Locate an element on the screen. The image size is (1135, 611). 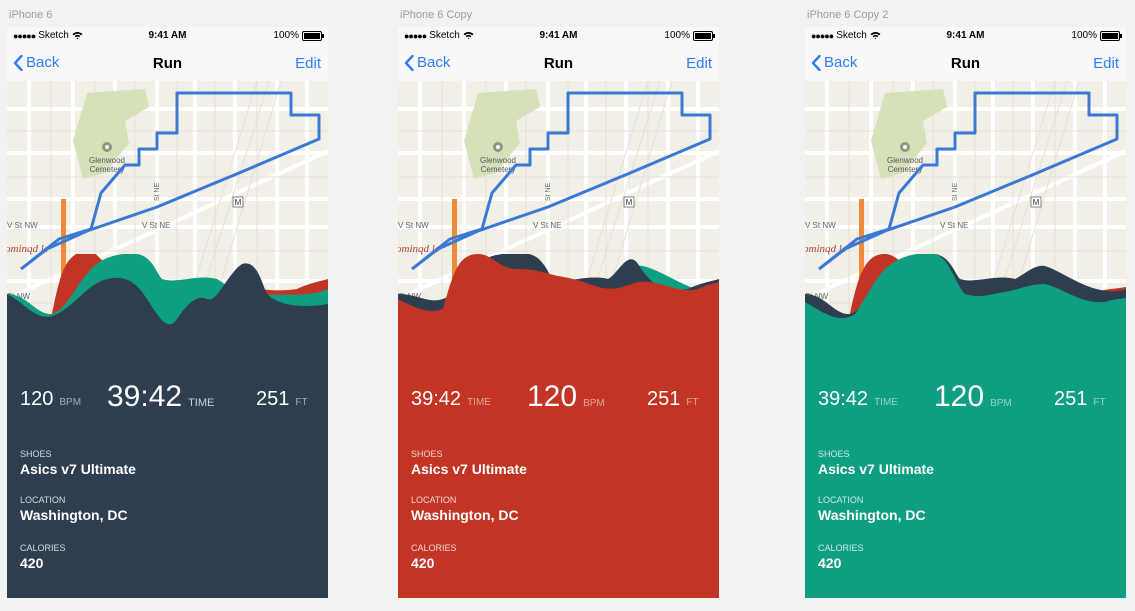
elevation-waves is located at coordinates (558, 294).